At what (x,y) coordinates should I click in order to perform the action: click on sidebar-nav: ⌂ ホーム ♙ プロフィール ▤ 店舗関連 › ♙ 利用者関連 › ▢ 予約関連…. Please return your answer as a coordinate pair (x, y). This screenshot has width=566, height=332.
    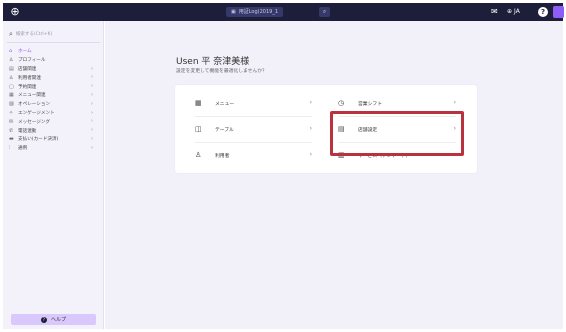
    Looking at the image, I should click on (55, 100).